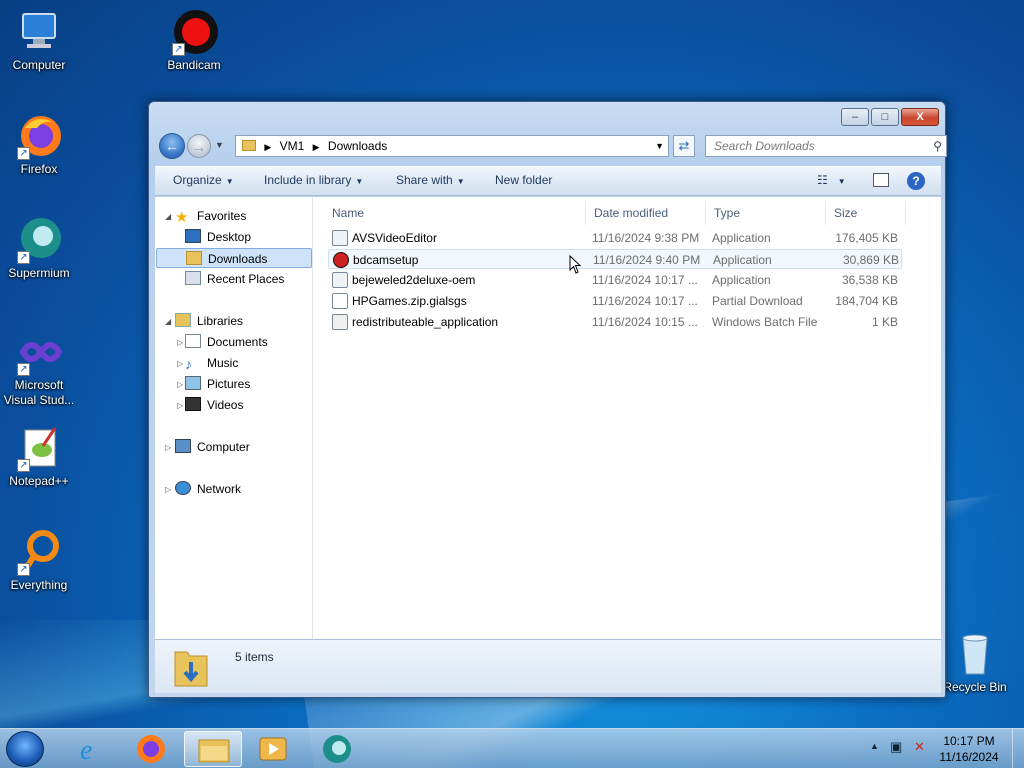 This screenshot has height=768, width=1024. I want to click on volume-muted-icon: ✕, so click(919, 747).